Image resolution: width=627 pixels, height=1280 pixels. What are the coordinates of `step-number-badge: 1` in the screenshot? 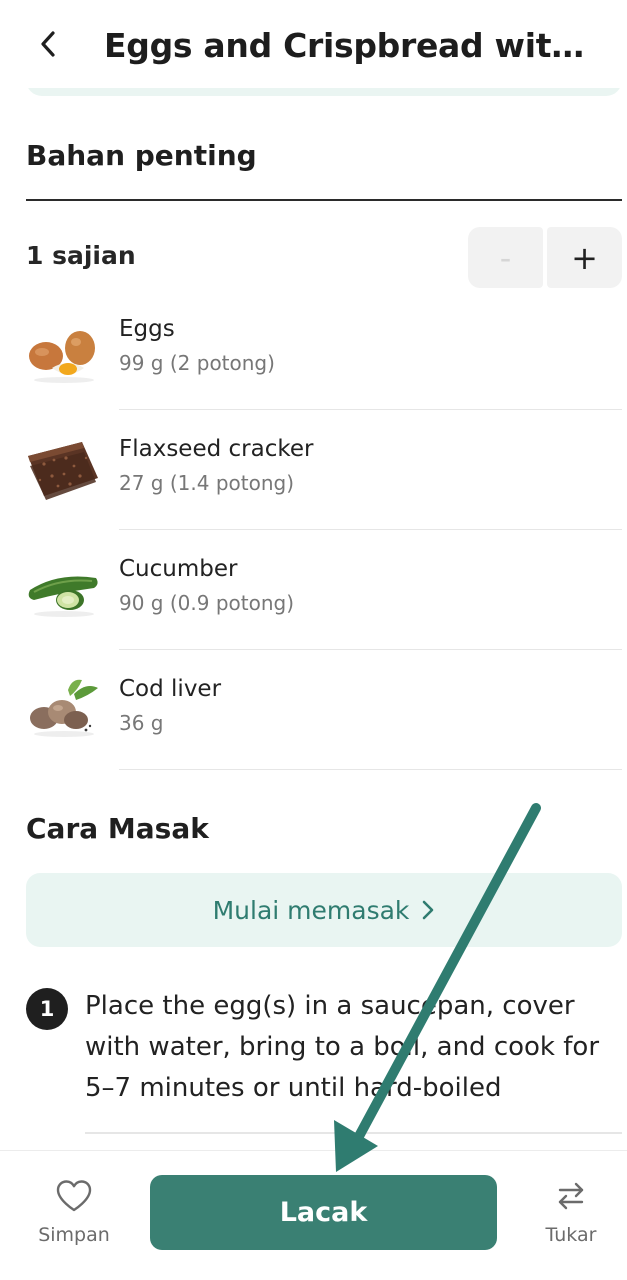 It's located at (47, 1009).